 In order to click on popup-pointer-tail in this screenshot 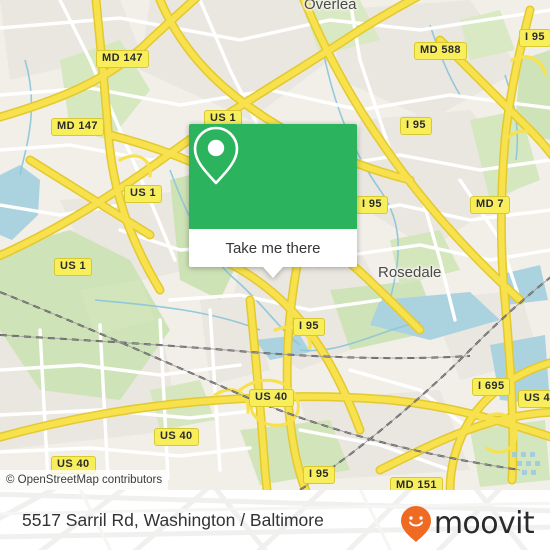, I will do `click(273, 272)`.